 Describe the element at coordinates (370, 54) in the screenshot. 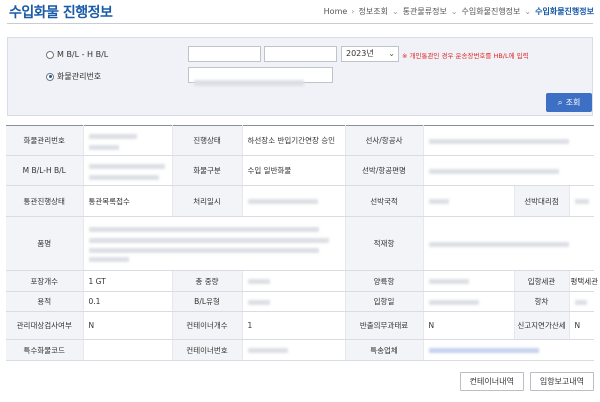

I see `year-select: 2023년 ⌄` at that location.